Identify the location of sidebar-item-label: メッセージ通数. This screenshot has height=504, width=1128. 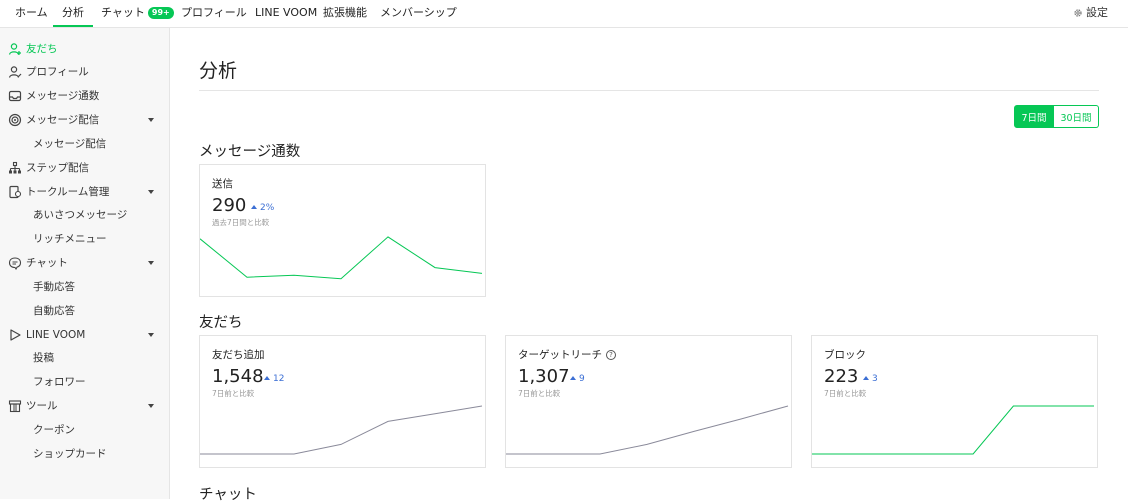
(63, 96).